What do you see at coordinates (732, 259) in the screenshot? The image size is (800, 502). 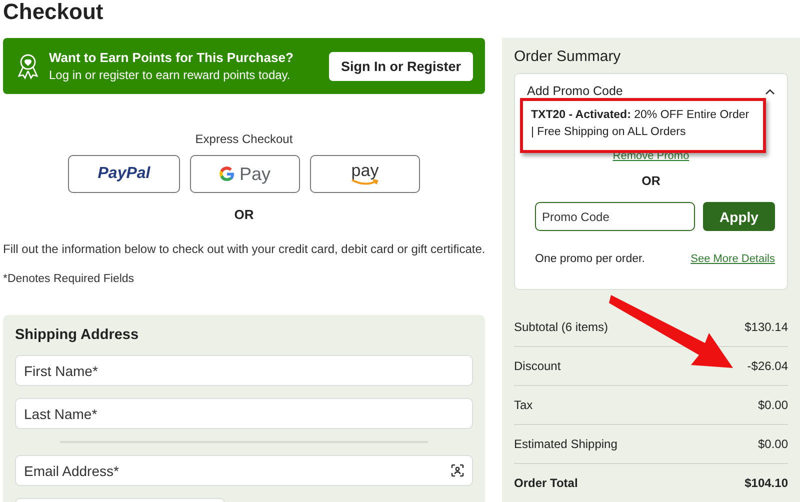 I see `see-more-details-link: See More Details` at bounding box center [732, 259].